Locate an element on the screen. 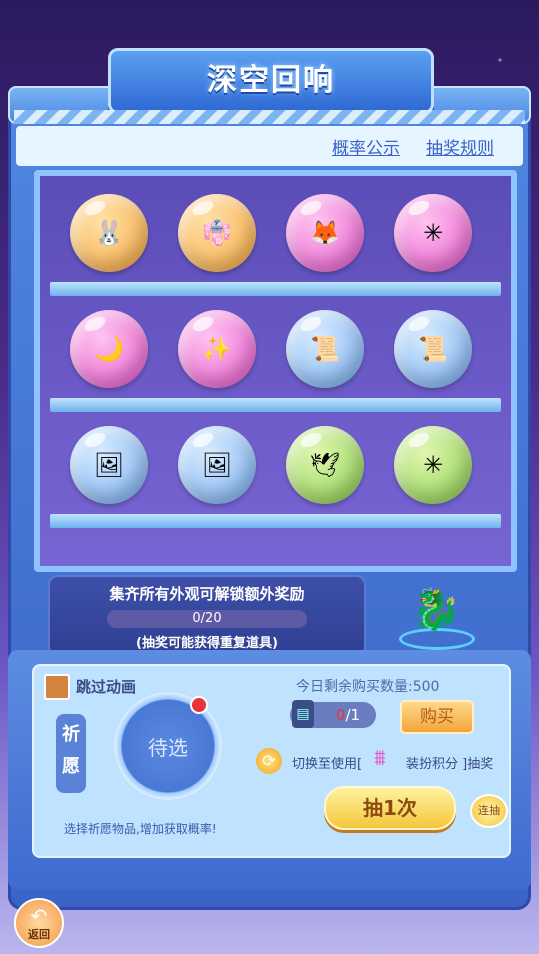 The image size is (539, 954). prize-capsule: 🦊 is located at coordinates (325, 233).